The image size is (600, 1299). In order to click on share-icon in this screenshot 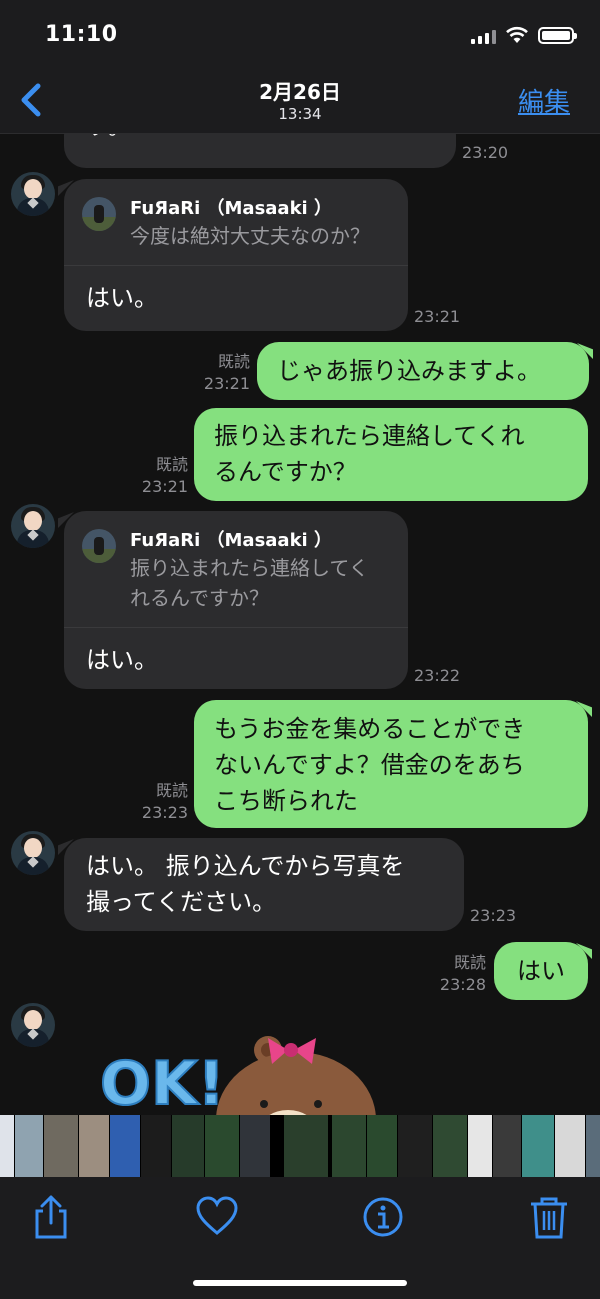, I will do `click(51, 1217)`.